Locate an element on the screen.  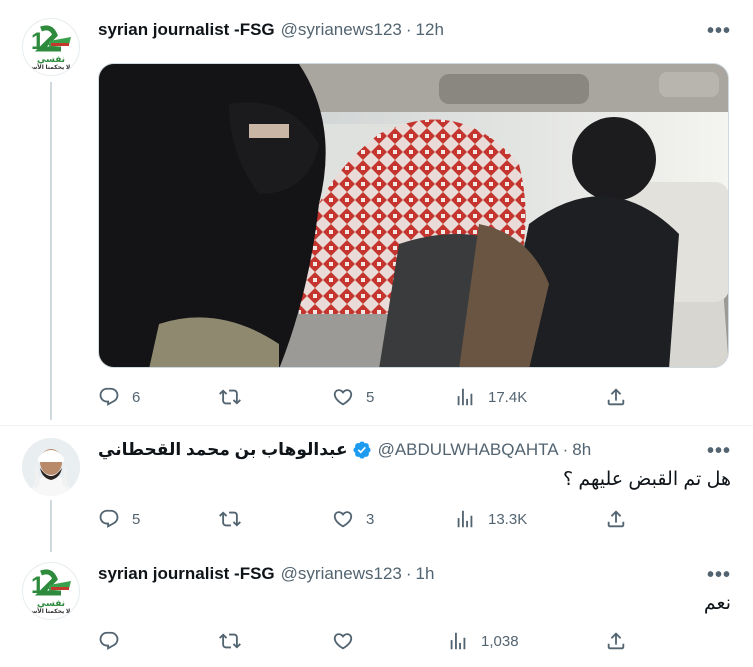
views-count: 1,038 is located at coordinates (500, 641).